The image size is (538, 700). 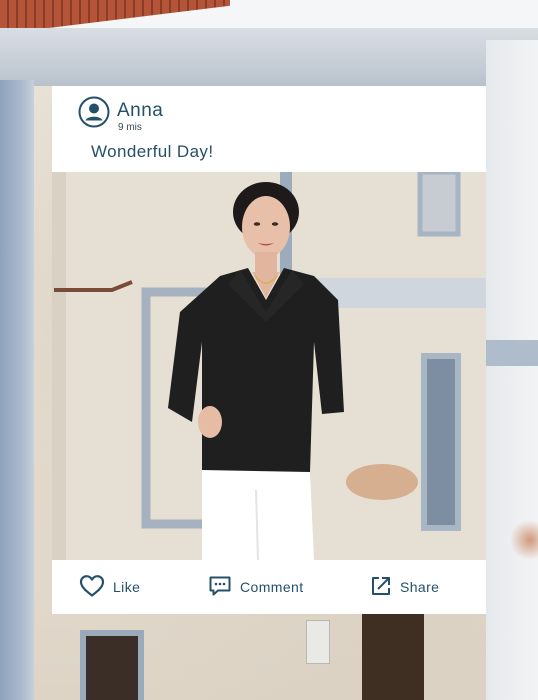 I want to click on right-pilaster, so click(x=512, y=370).